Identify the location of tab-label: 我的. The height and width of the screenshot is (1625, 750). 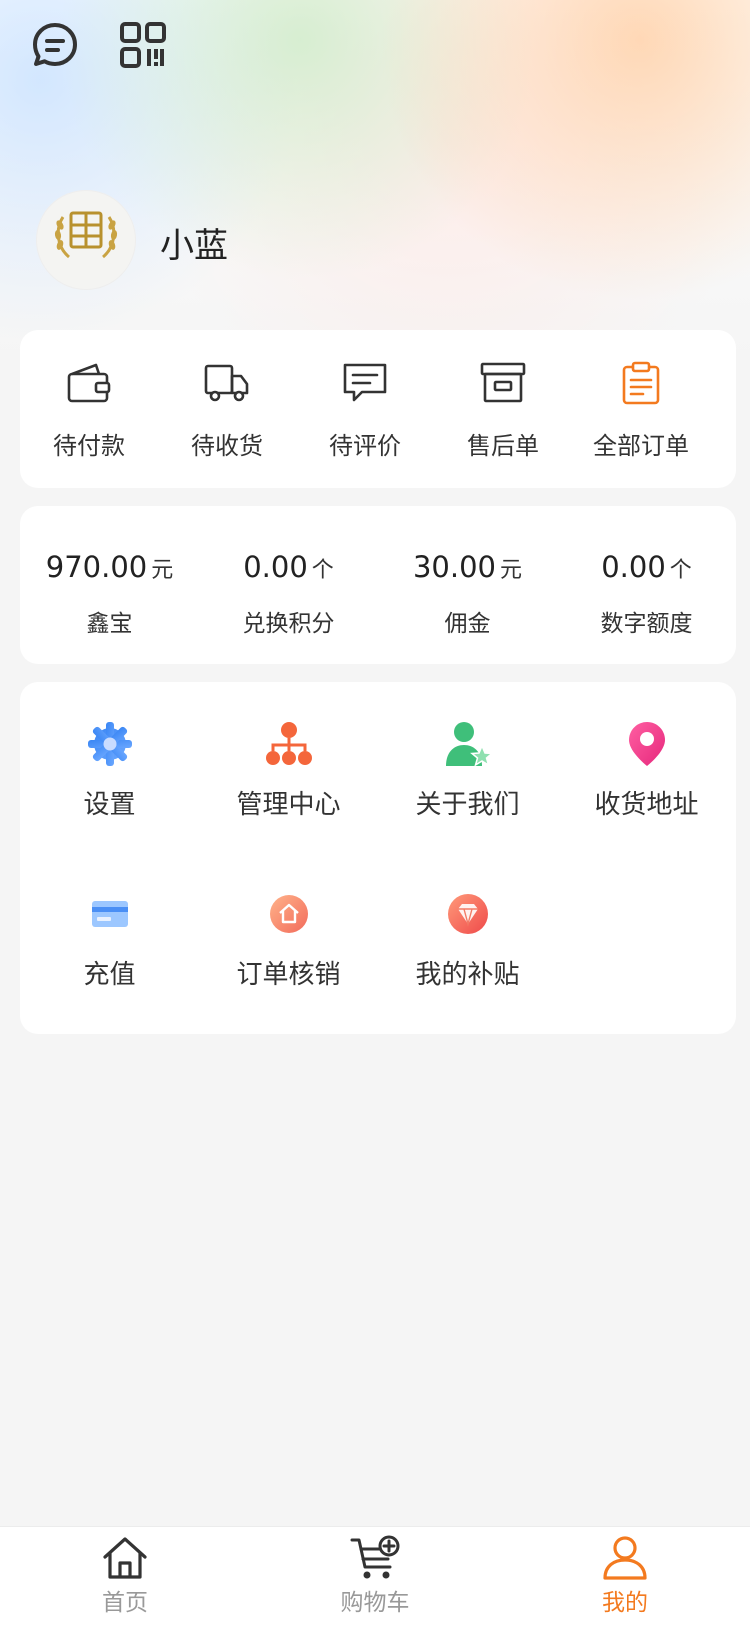
(625, 1603).